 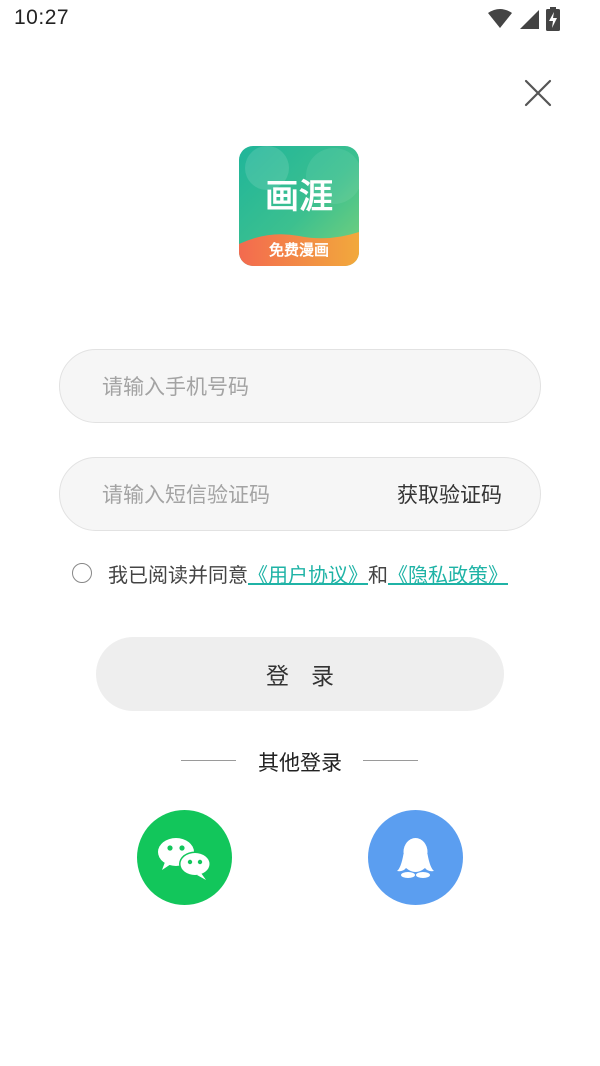 What do you see at coordinates (42, 17) in the screenshot?
I see `status-time: 10:27` at bounding box center [42, 17].